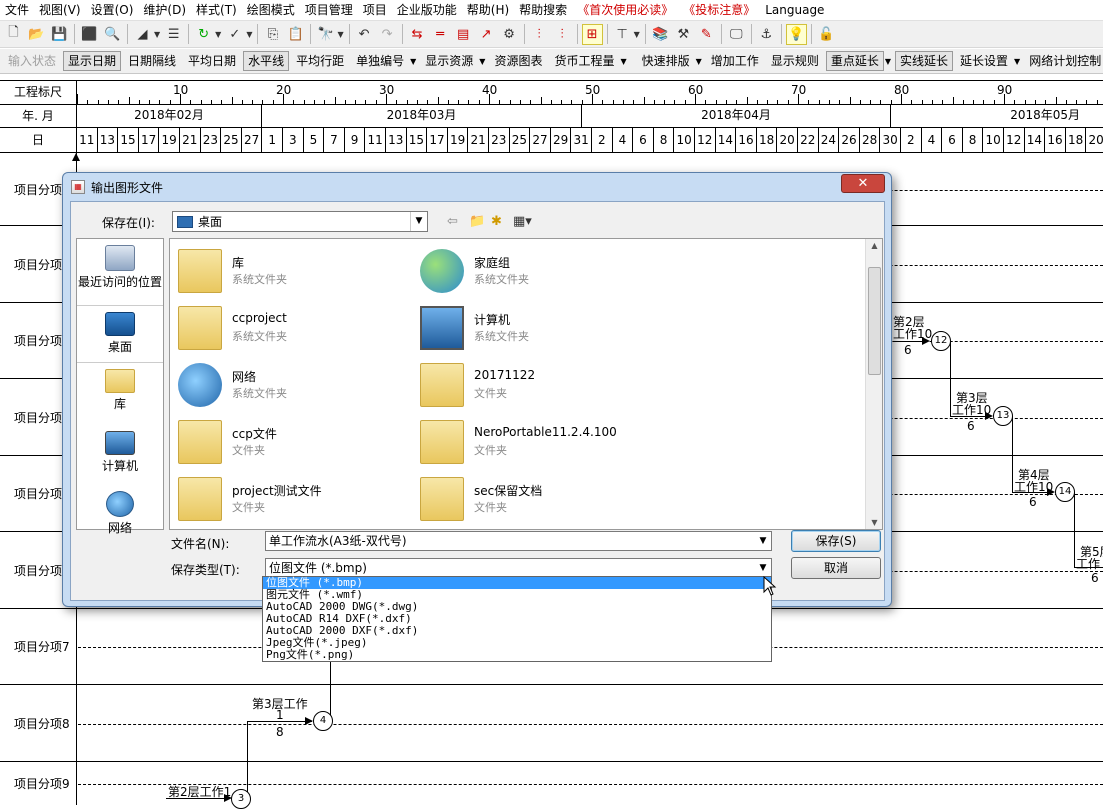  Describe the element at coordinates (1065, 492) in the screenshot. I see `network-node: 14` at that location.